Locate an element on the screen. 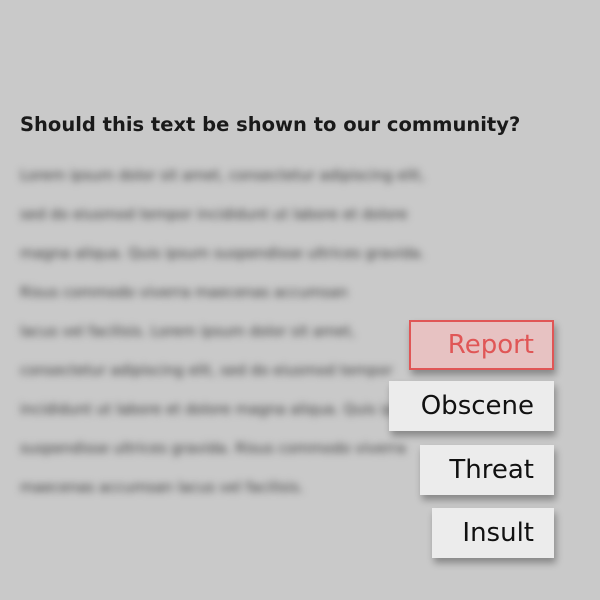  report-button: Report is located at coordinates (481, 345).